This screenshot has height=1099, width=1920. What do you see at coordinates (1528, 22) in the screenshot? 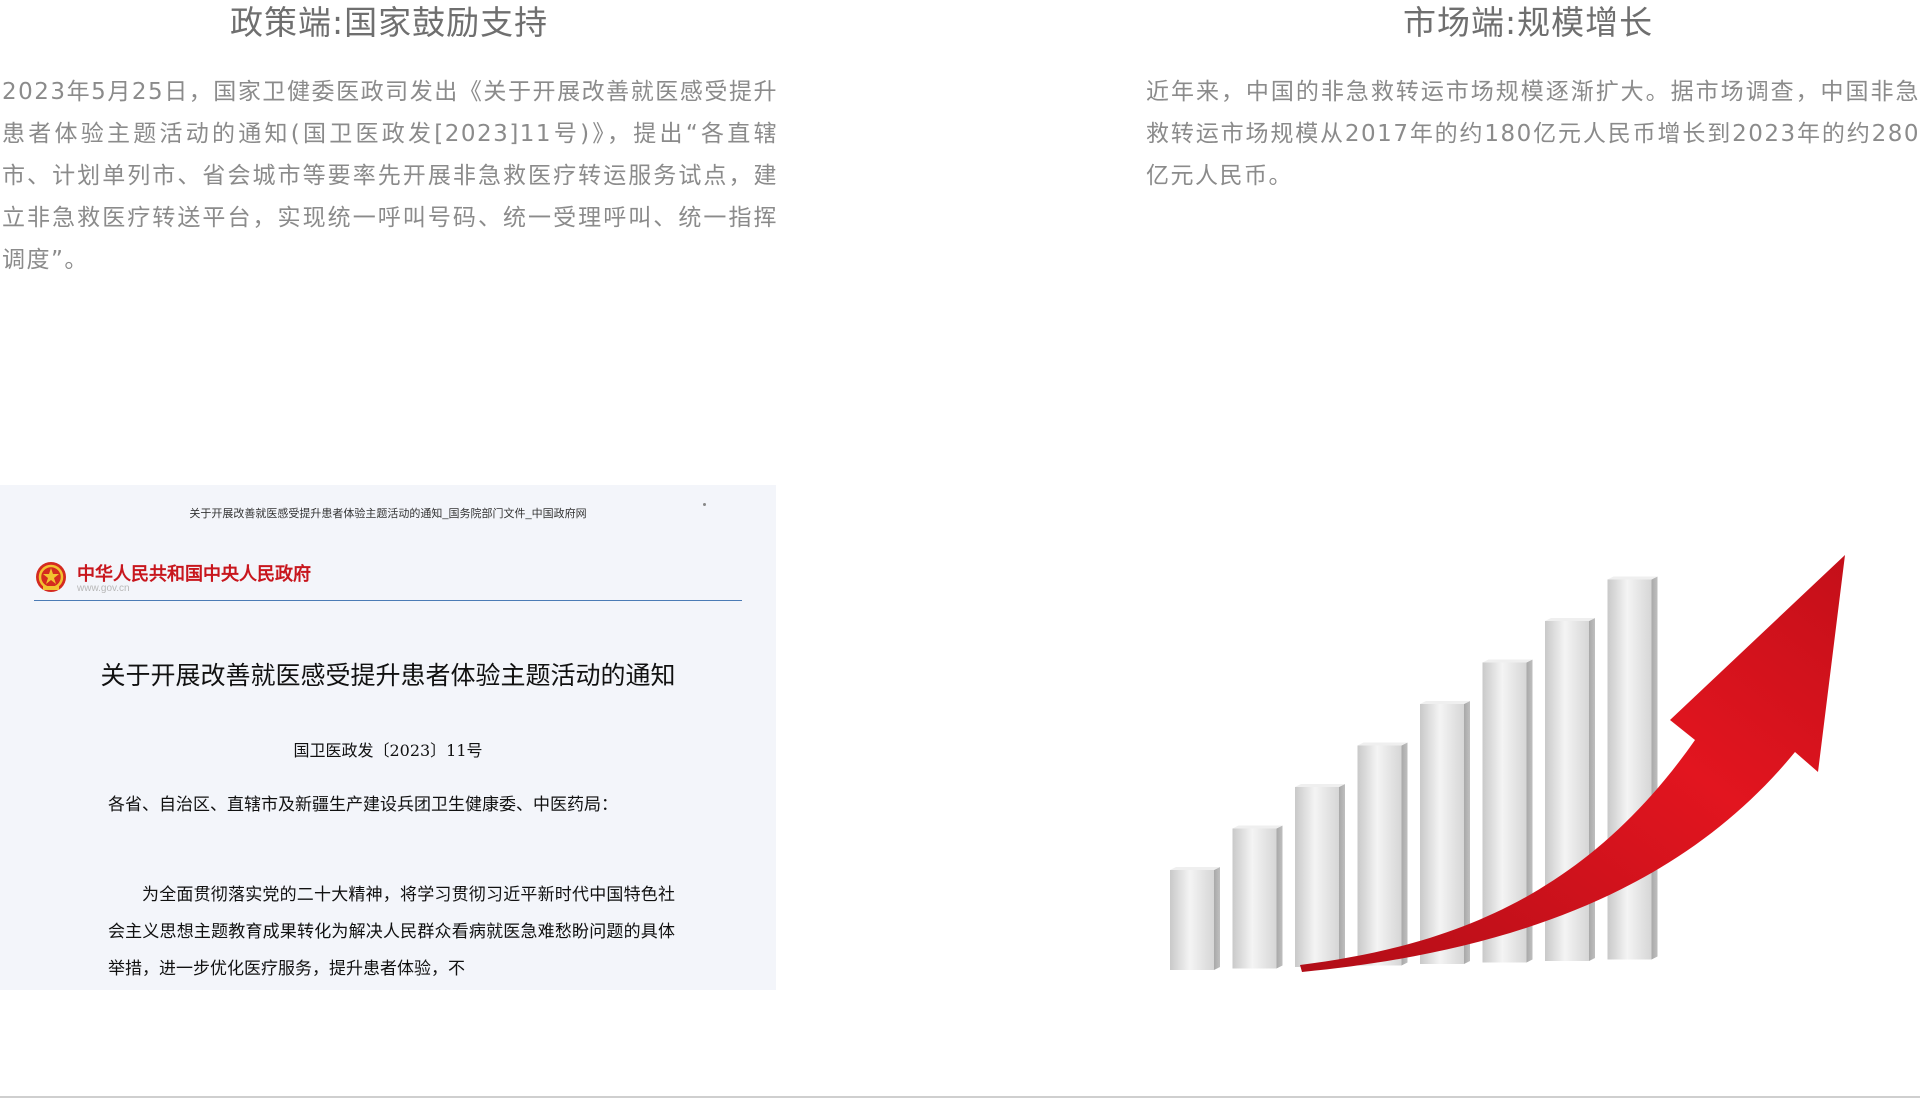
I see `market-section-title: 市场端:规模增长` at bounding box center [1528, 22].